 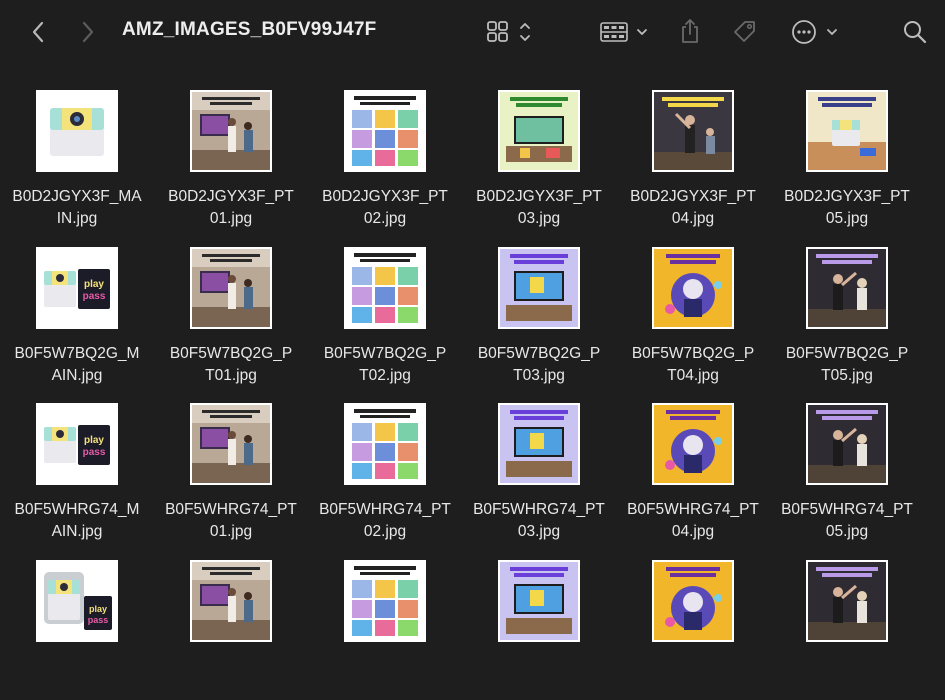 I want to click on group-by-button, so click(x=626, y=32).